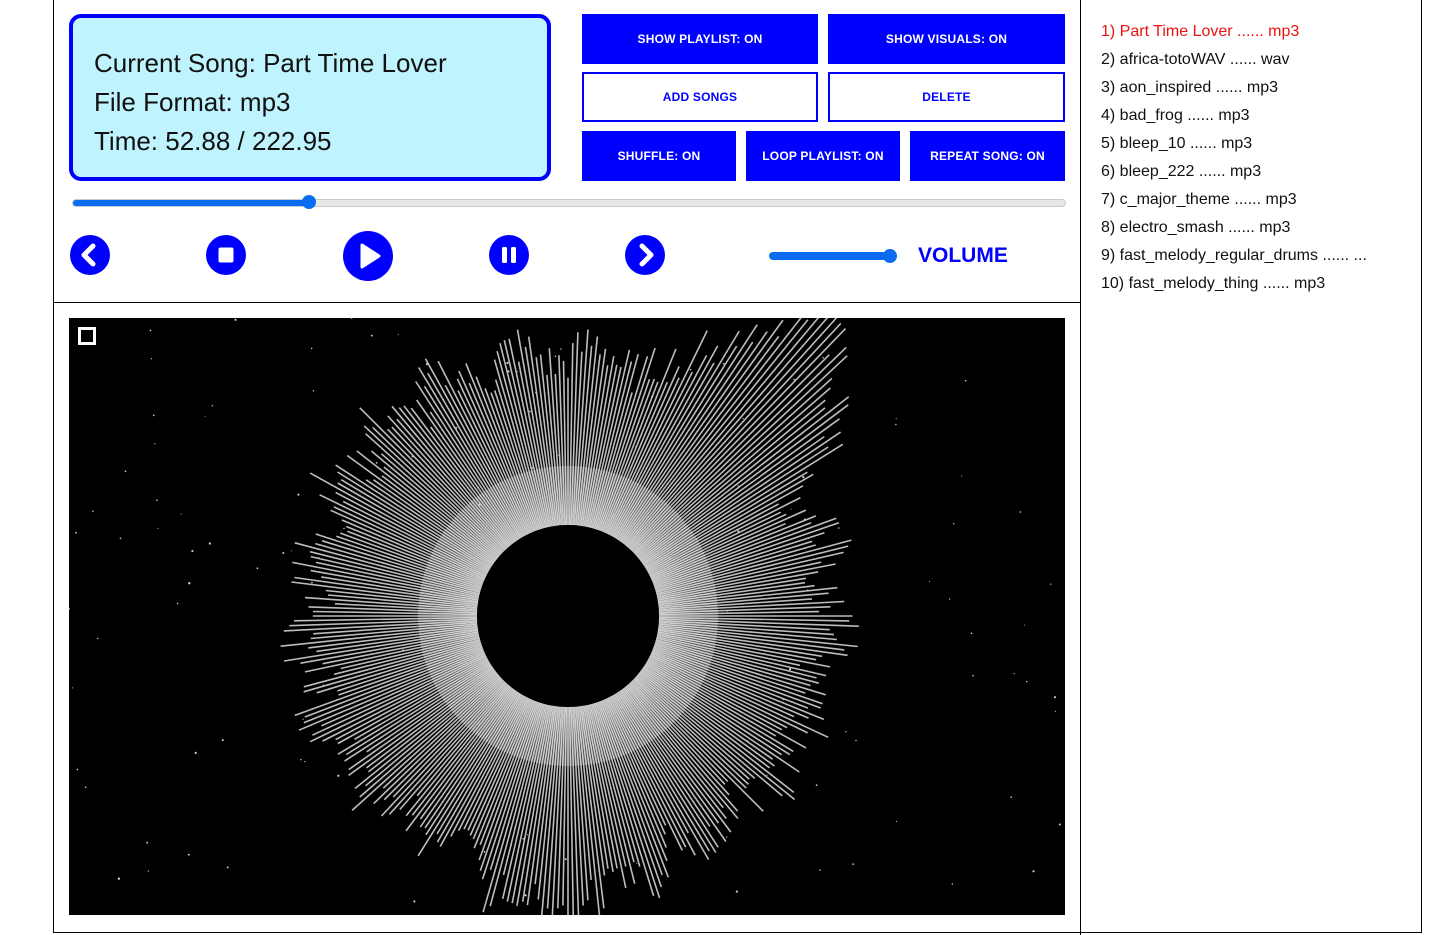 The width and height of the screenshot is (1454, 935). What do you see at coordinates (569, 202) in the screenshot?
I see `progress-slider` at bounding box center [569, 202].